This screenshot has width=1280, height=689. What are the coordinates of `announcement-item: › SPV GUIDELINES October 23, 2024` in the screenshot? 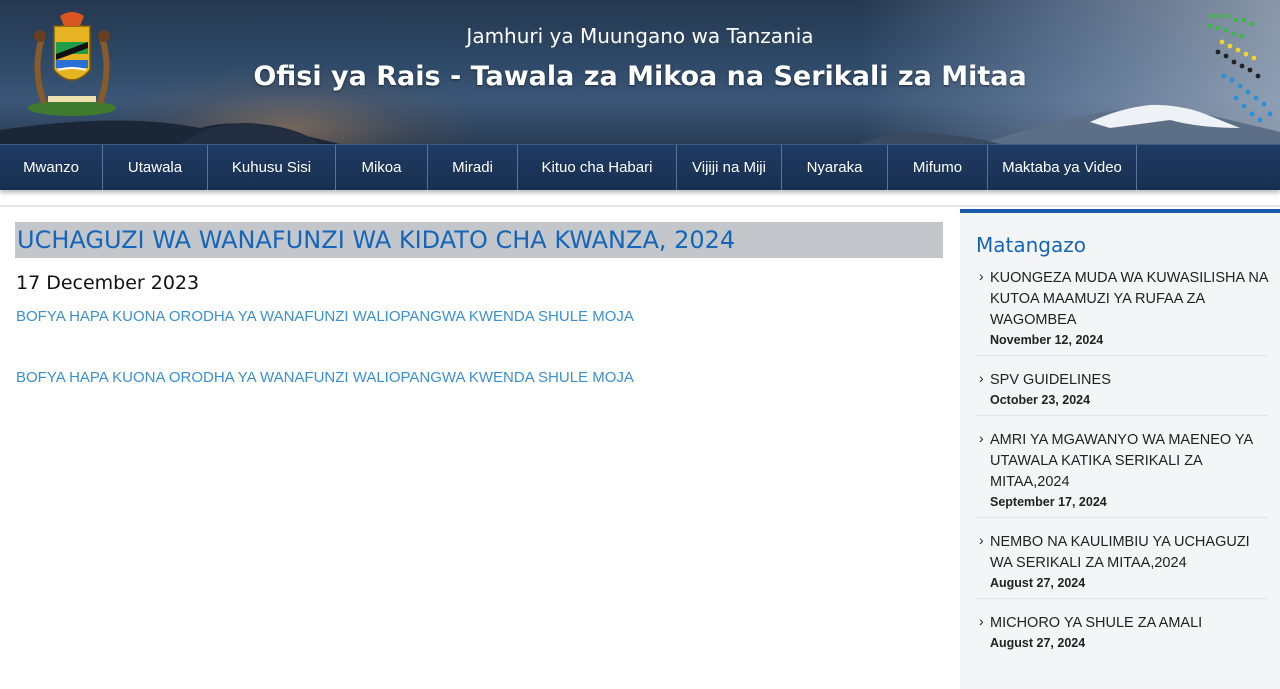 It's located at (1122, 386).